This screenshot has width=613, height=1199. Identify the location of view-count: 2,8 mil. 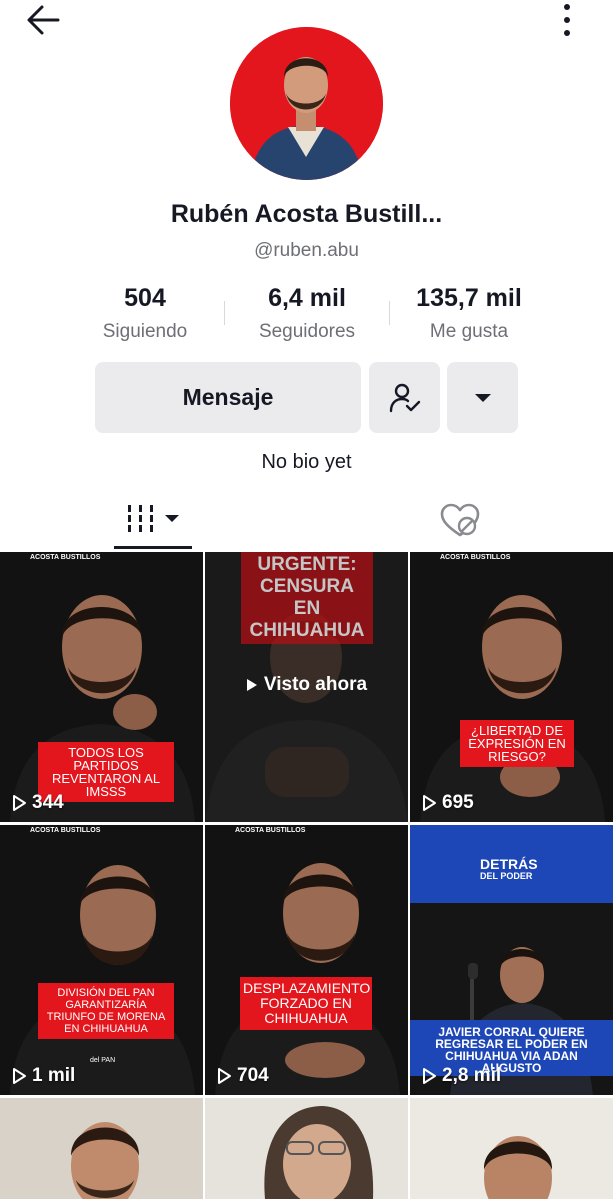
(460, 1076).